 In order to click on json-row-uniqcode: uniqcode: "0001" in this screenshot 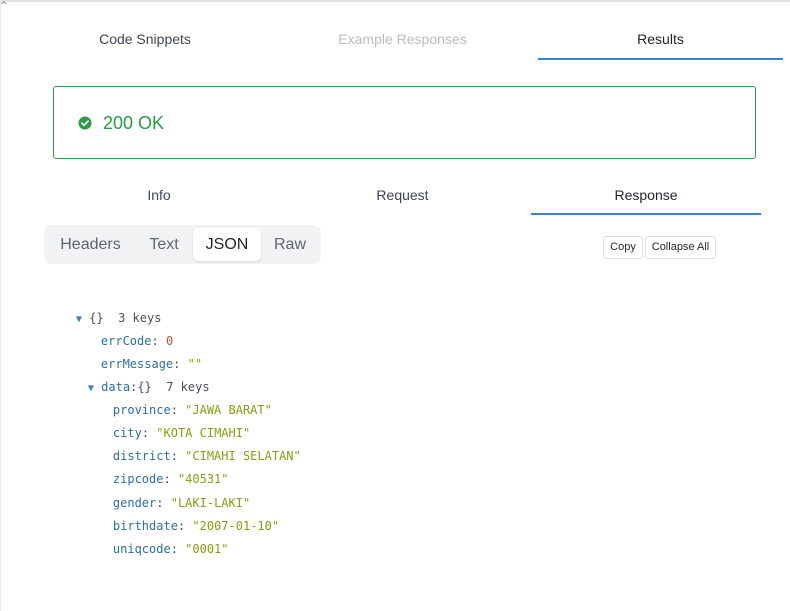, I will do `click(156, 549)`.